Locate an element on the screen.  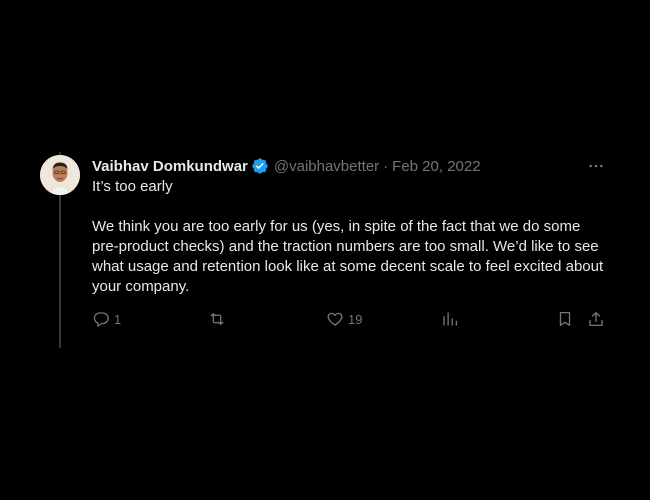
like-button: 19 is located at coordinates (344, 319).